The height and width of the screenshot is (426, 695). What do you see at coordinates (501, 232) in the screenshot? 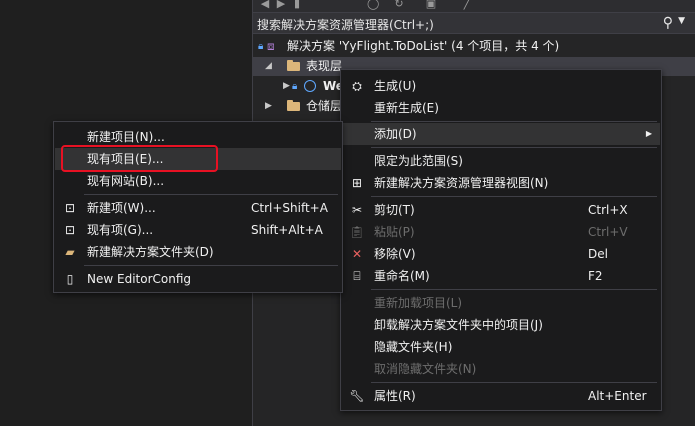
I see `menu-item-paste: 📋︎ 粘贴(P) Ctrl+V` at bounding box center [501, 232].